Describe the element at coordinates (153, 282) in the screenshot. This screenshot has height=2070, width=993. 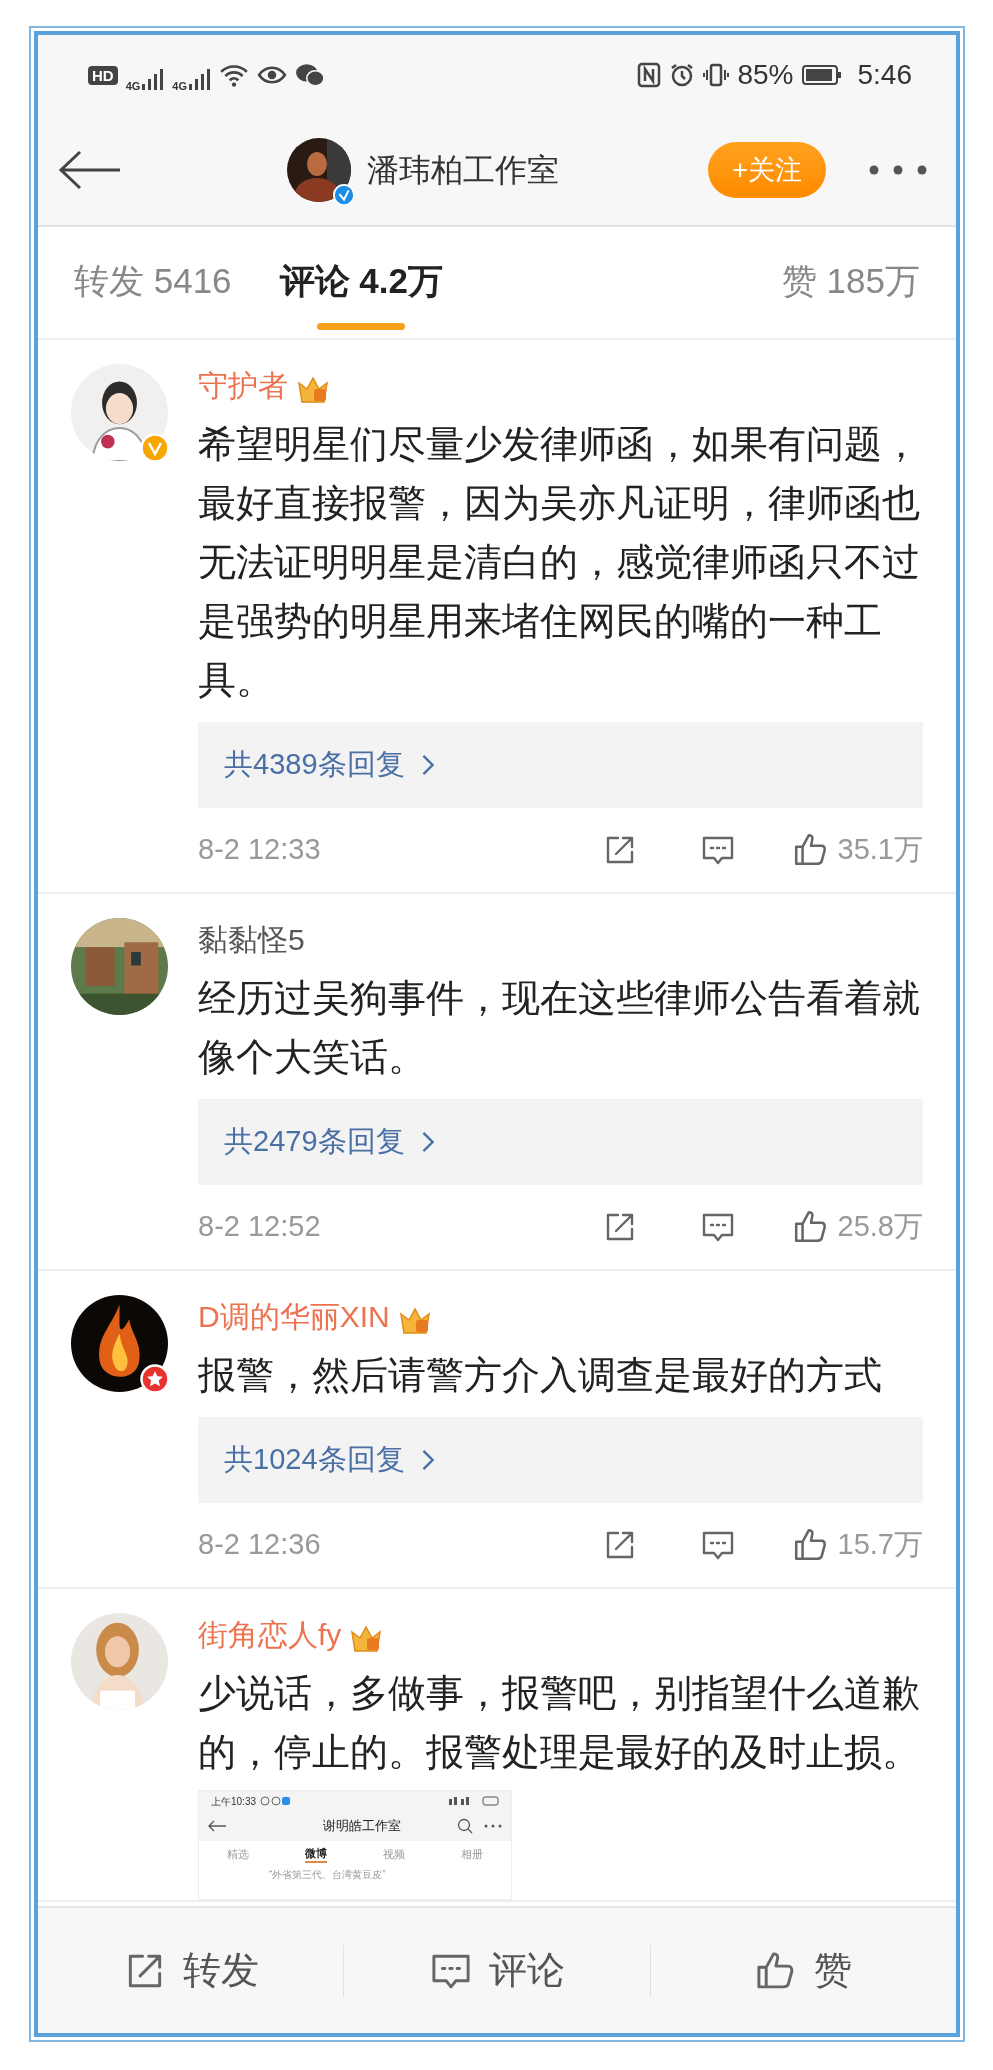
I see `tab: 转发 5416` at that location.